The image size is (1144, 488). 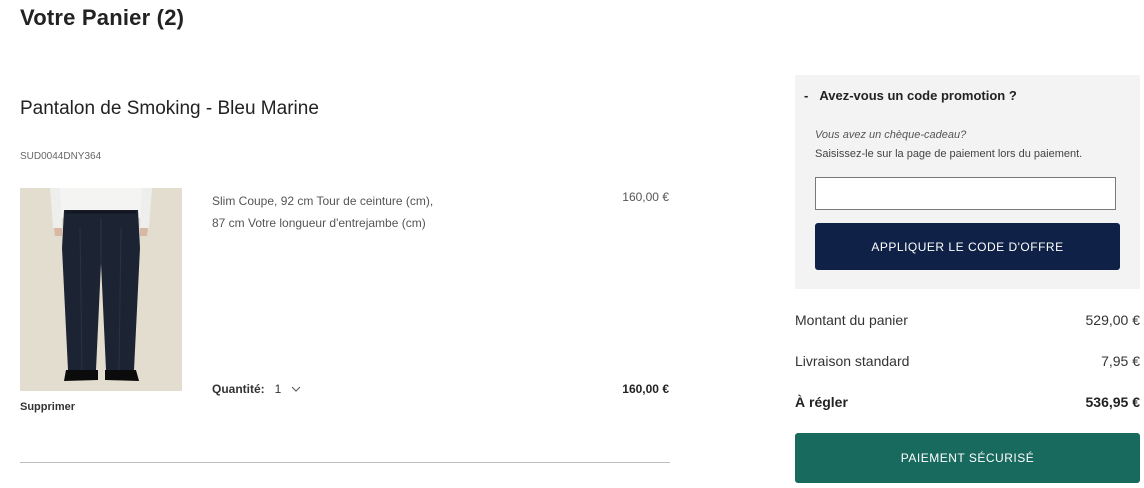 What do you see at coordinates (852, 361) in the screenshot?
I see `shipping-label: Livraison standard` at bounding box center [852, 361].